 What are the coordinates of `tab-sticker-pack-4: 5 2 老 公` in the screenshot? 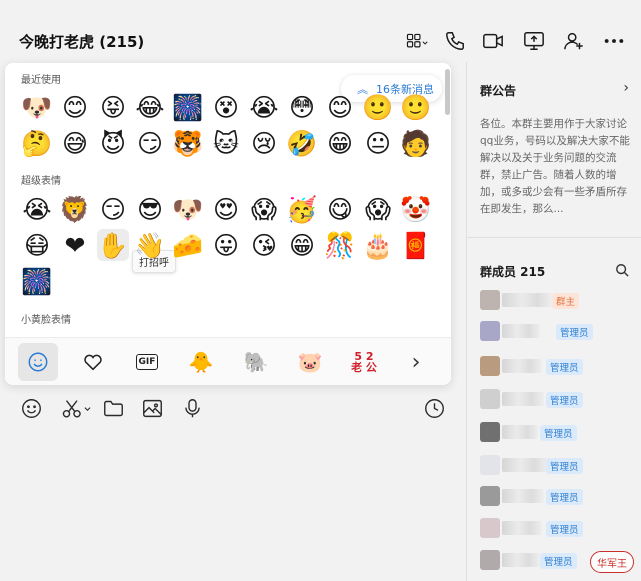 It's located at (364, 362).